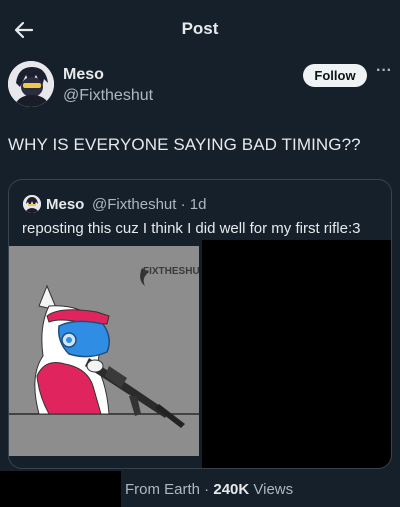 This screenshot has height=507, width=400. I want to click on more-horizontal-icon: ···, so click(384, 73).